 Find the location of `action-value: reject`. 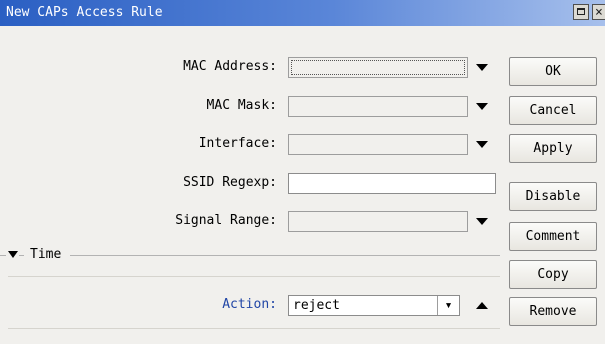

action-value: reject is located at coordinates (316, 305).